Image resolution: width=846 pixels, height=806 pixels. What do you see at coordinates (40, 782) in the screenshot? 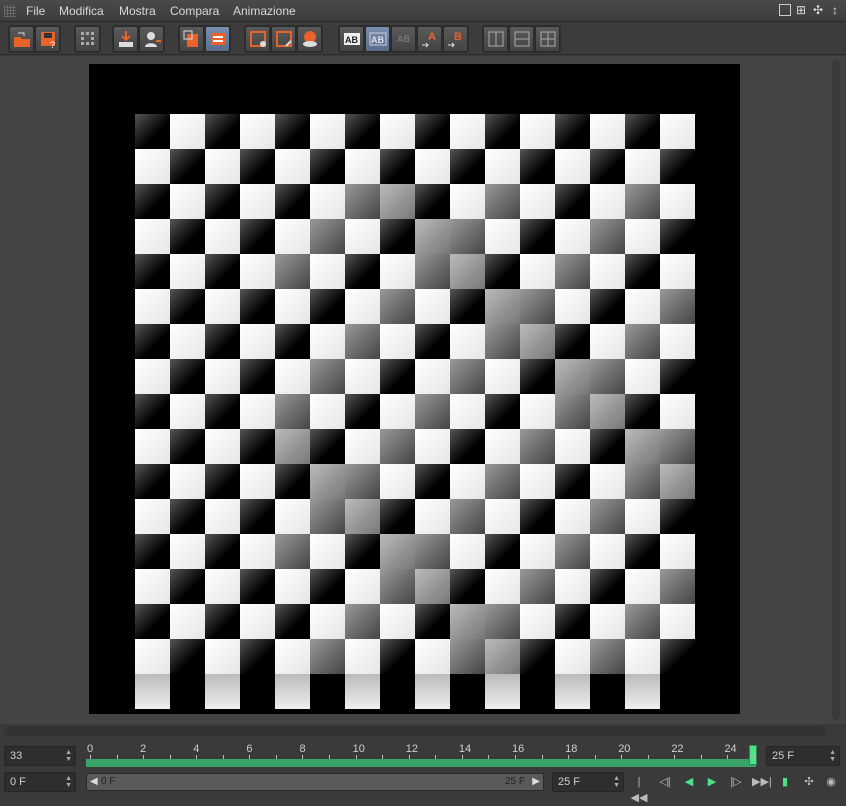
I see `start-frame-field: 0 F ▲ ▼` at bounding box center [40, 782].